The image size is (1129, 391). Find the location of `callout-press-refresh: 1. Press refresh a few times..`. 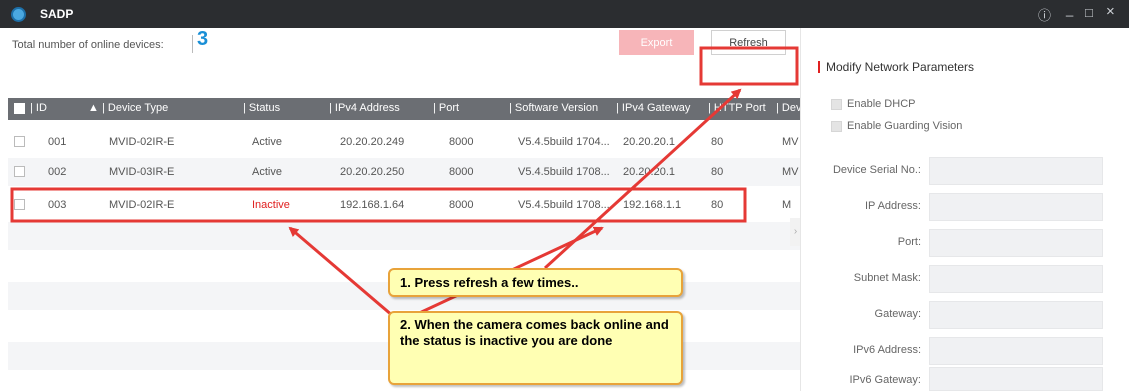

callout-press-refresh: 1. Press refresh a few times.. is located at coordinates (535, 282).